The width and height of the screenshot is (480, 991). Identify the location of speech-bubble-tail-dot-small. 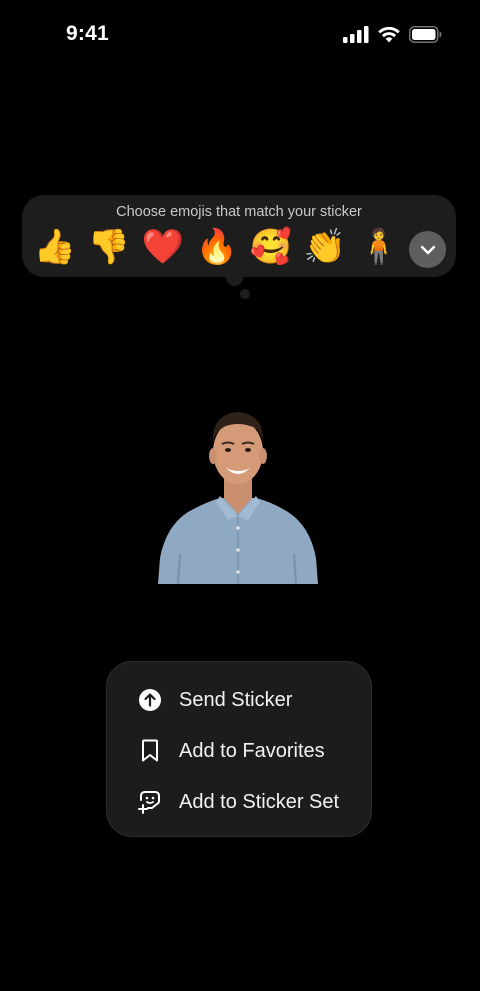
(245, 294).